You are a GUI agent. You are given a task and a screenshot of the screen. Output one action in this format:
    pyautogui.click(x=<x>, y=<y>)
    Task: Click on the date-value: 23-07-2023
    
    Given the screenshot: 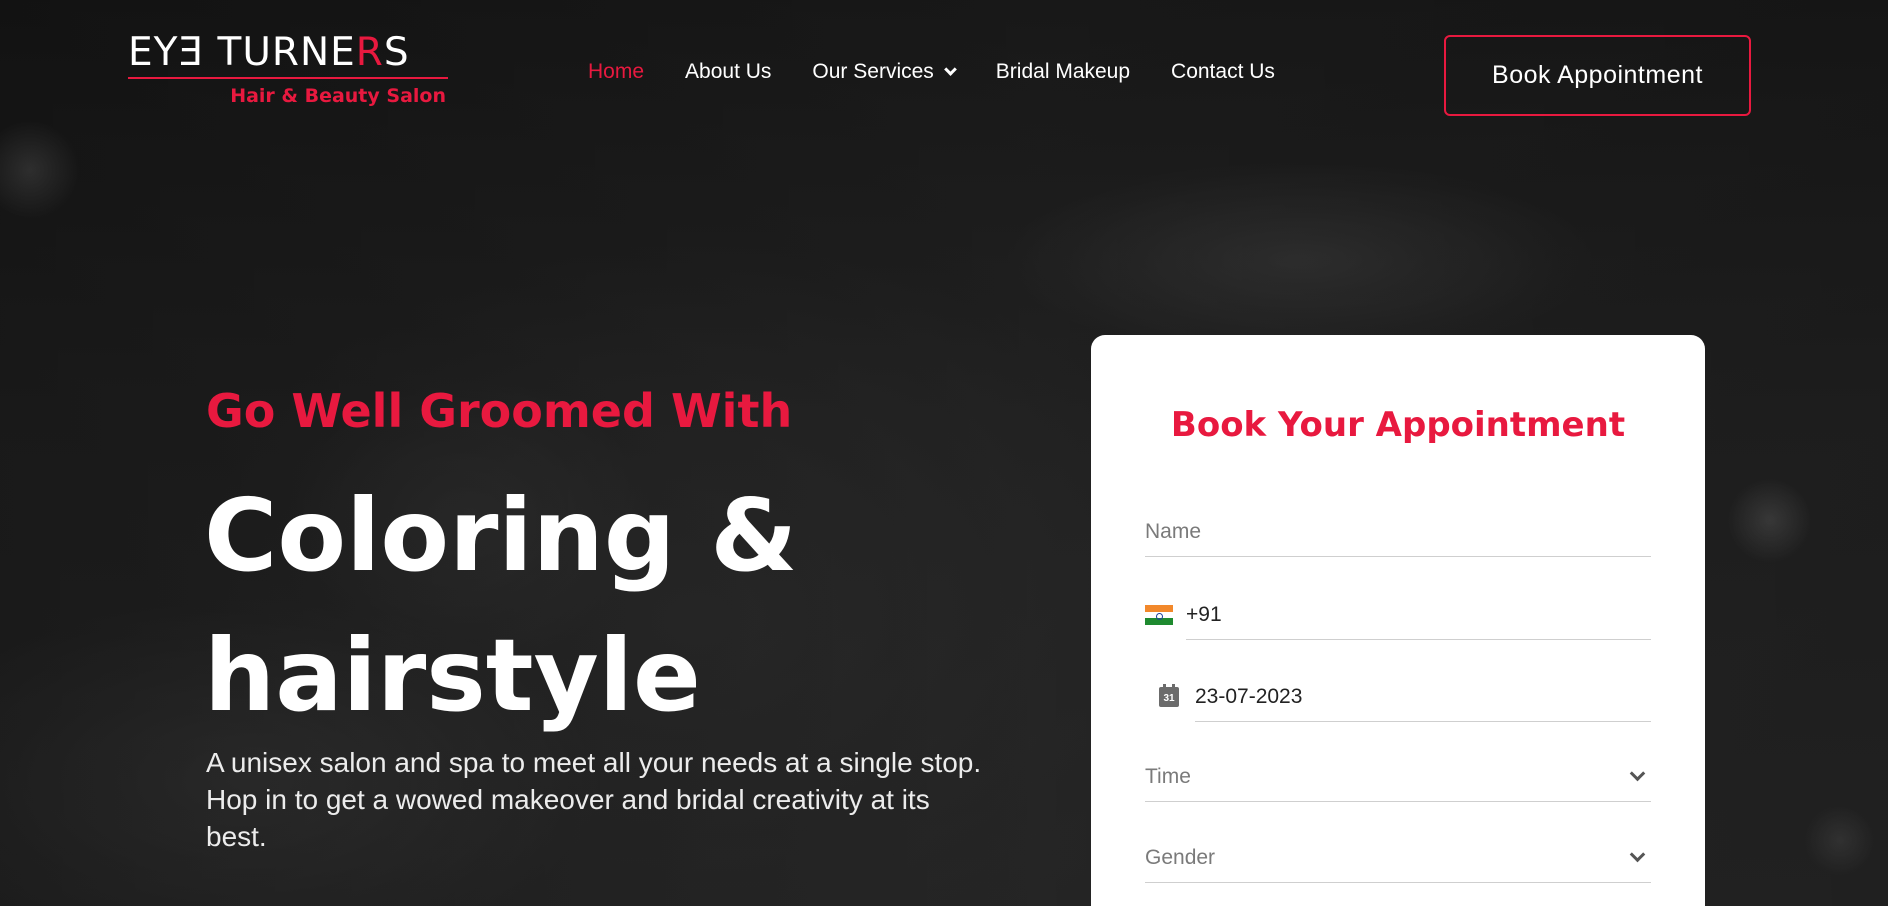 What is the action you would take?
    pyautogui.click(x=1249, y=696)
    